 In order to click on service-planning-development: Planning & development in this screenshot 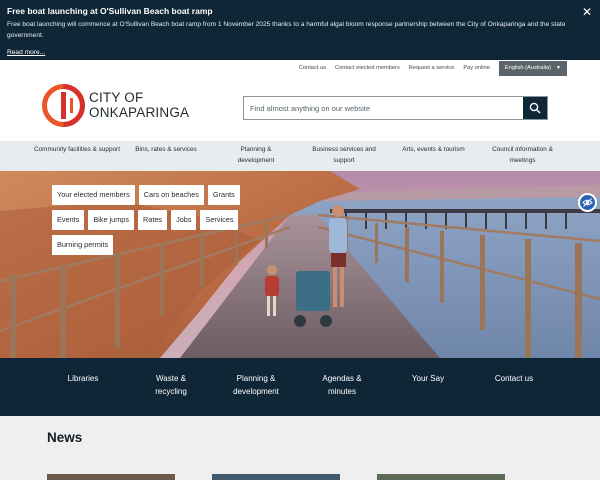, I will do `click(256, 385)`.